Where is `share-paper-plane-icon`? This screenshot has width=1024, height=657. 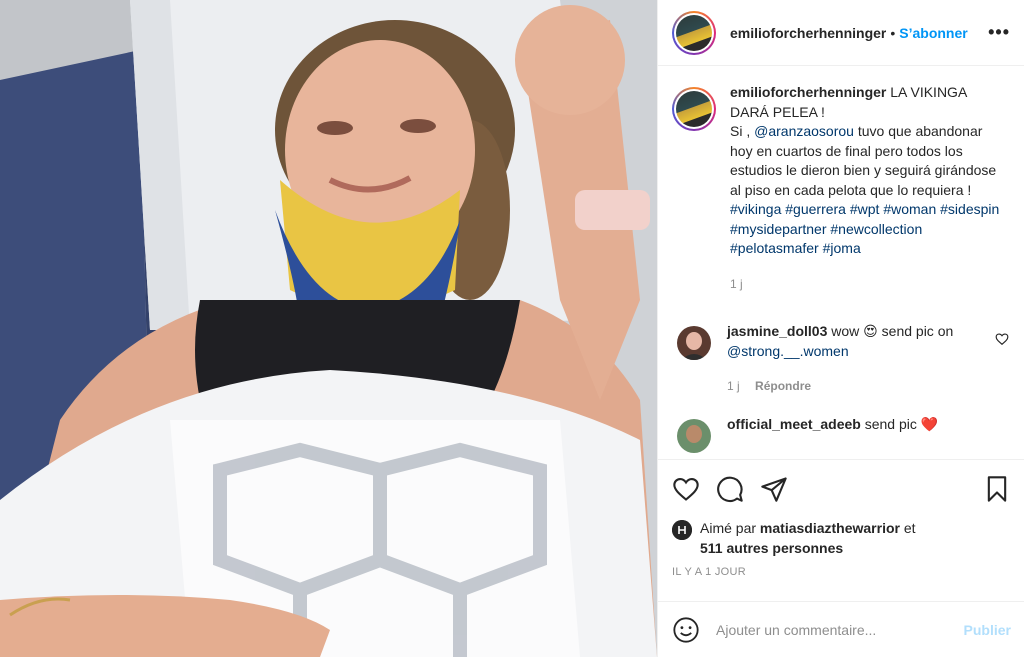 share-paper-plane-icon is located at coordinates (774, 489).